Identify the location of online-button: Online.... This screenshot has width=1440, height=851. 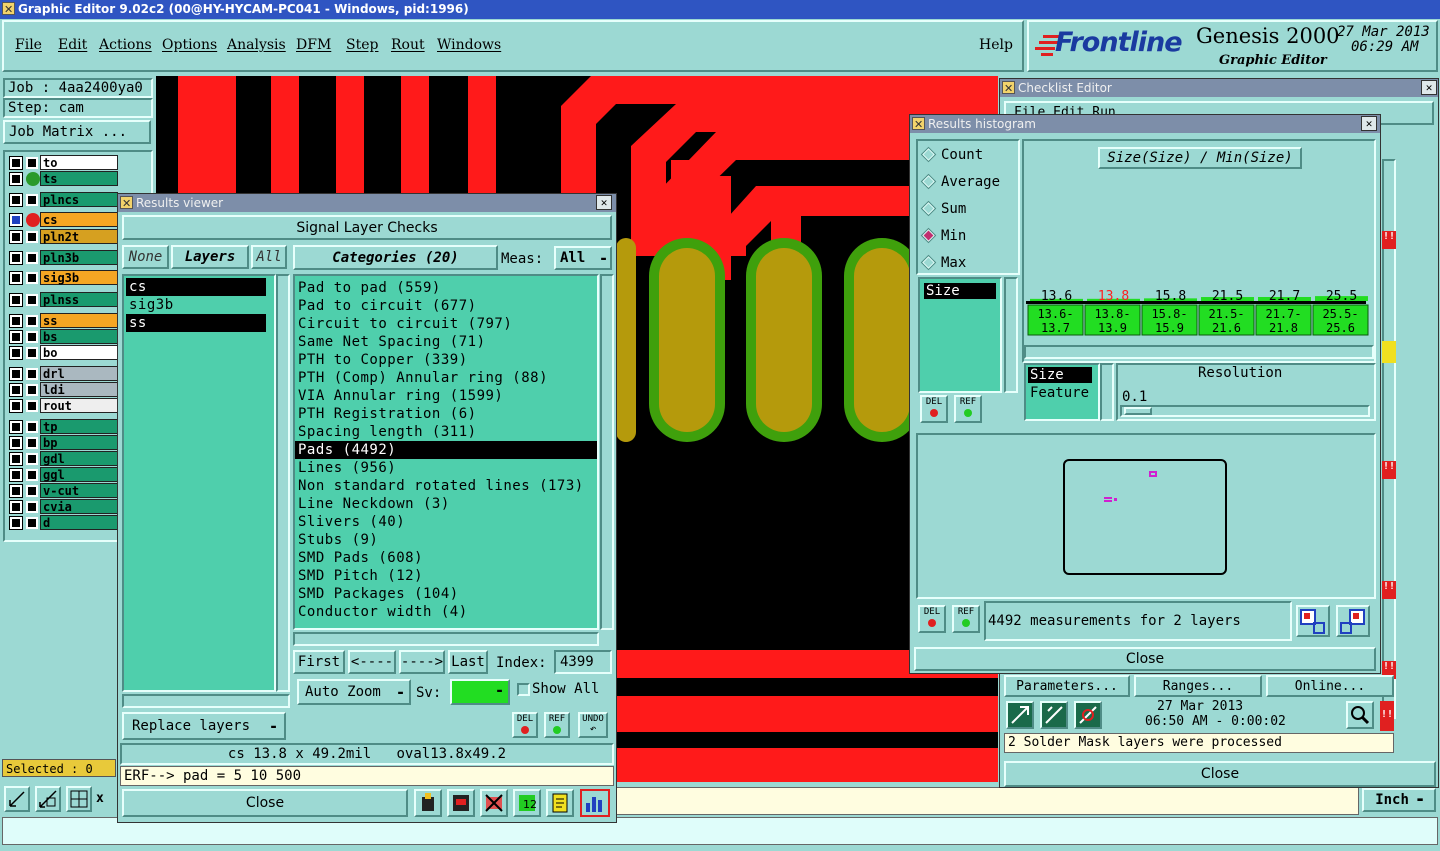
(1330, 686).